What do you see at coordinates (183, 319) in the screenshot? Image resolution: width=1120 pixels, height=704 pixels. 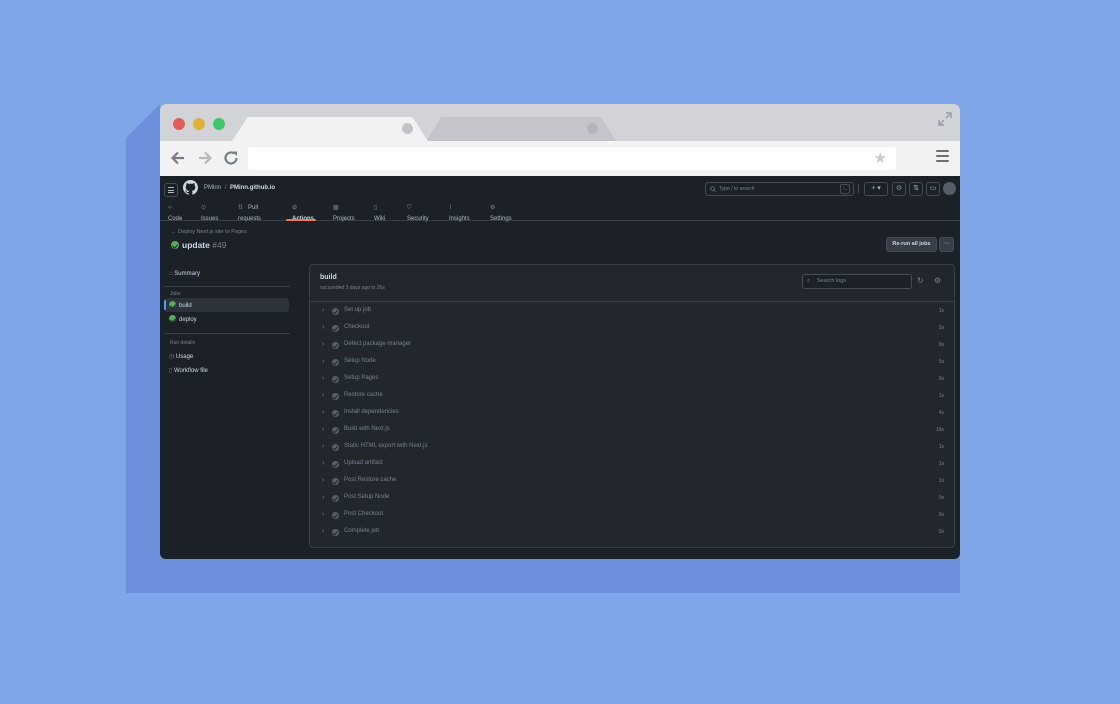 I see `sidebar-item-deploy: deploy` at bounding box center [183, 319].